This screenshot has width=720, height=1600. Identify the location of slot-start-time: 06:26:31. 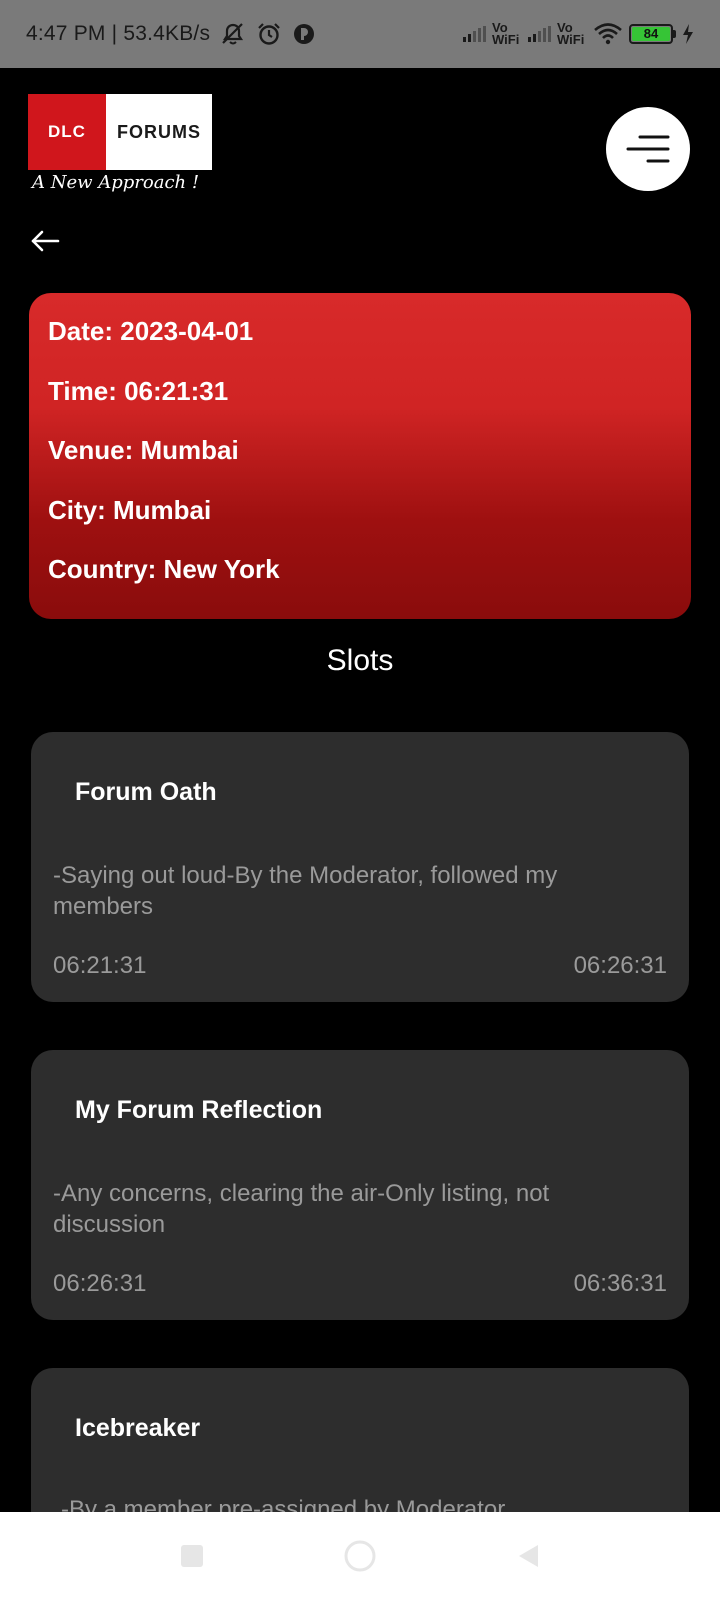
(100, 1283).